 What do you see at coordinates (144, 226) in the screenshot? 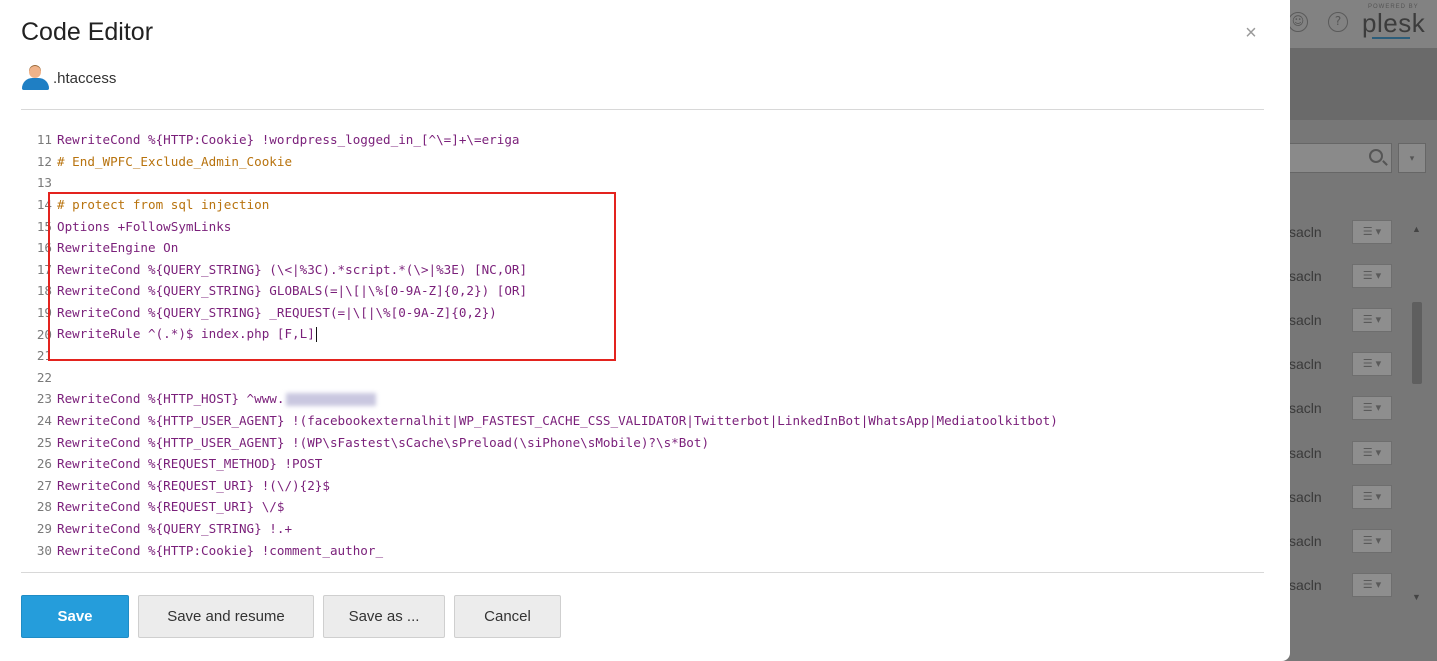
I see `code-text: Options +FollowSymLinks` at bounding box center [144, 226].